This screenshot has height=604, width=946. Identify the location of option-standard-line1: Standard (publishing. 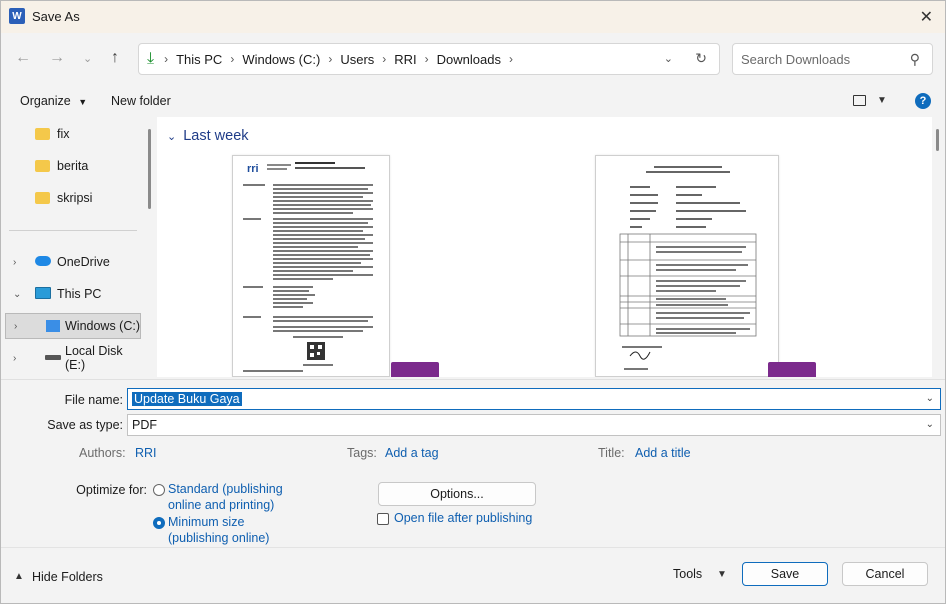
(225, 489).